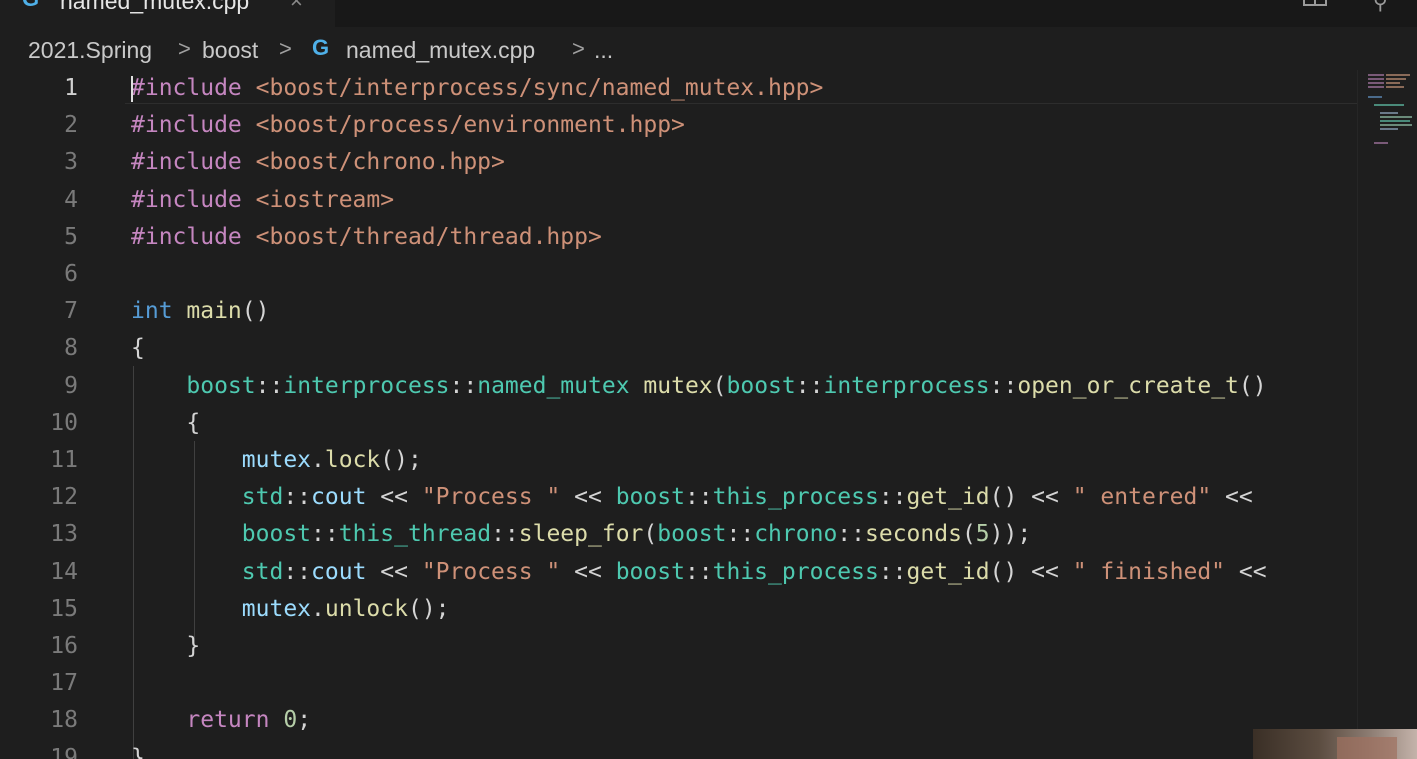  I want to click on code-token: ., so click(318, 460).